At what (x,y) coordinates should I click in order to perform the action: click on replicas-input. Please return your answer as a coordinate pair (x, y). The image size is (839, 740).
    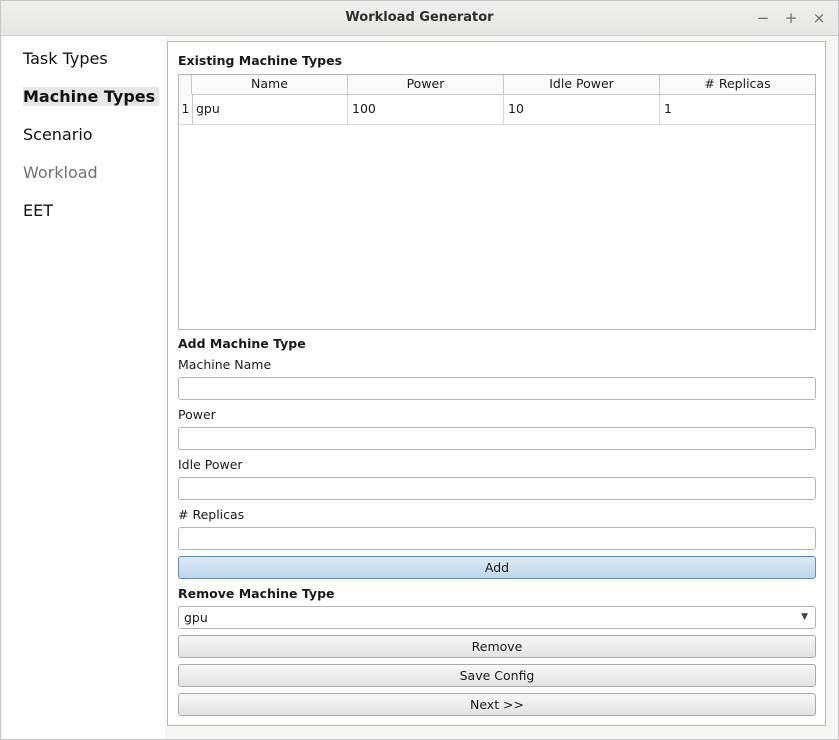
    Looking at the image, I should click on (497, 538).